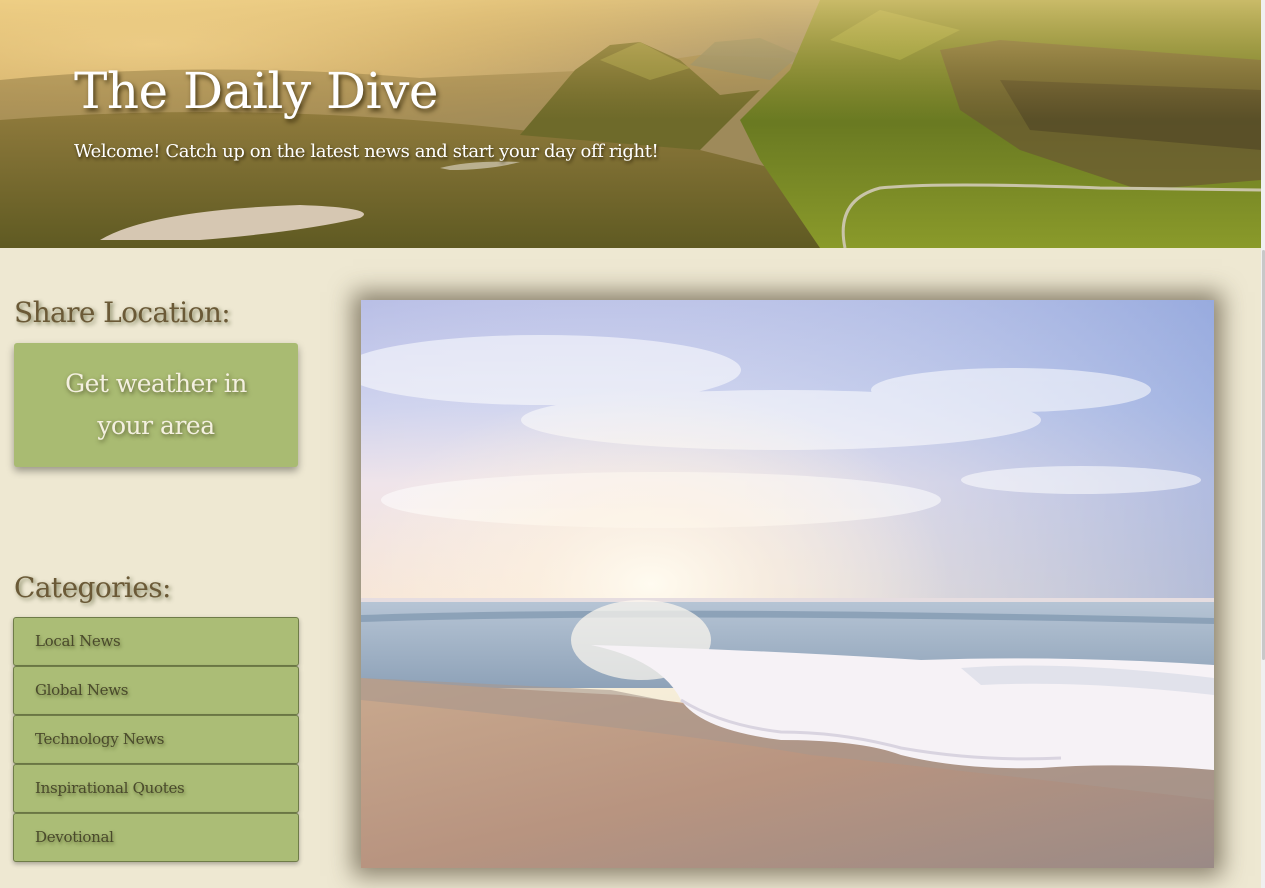 The image size is (1265, 888). What do you see at coordinates (156, 837) in the screenshot?
I see `category-devotional: Devotional` at bounding box center [156, 837].